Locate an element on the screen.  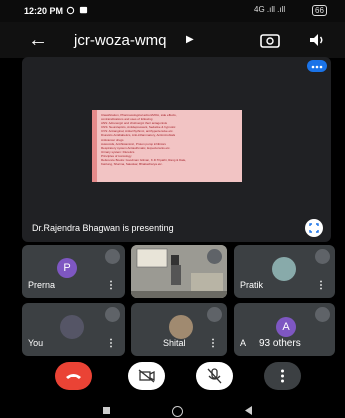
participant-tile: Shital ⋮ is located at coordinates (179, 329).